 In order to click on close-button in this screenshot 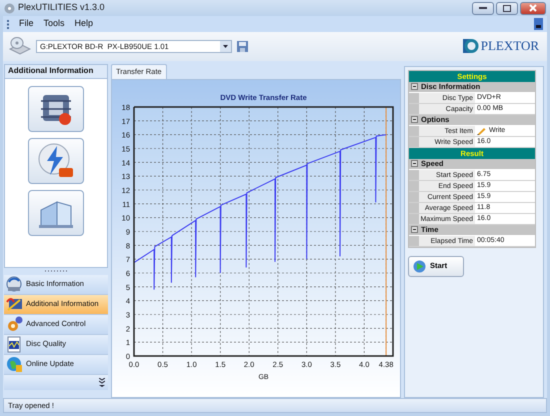, I will do `click(533, 8)`.